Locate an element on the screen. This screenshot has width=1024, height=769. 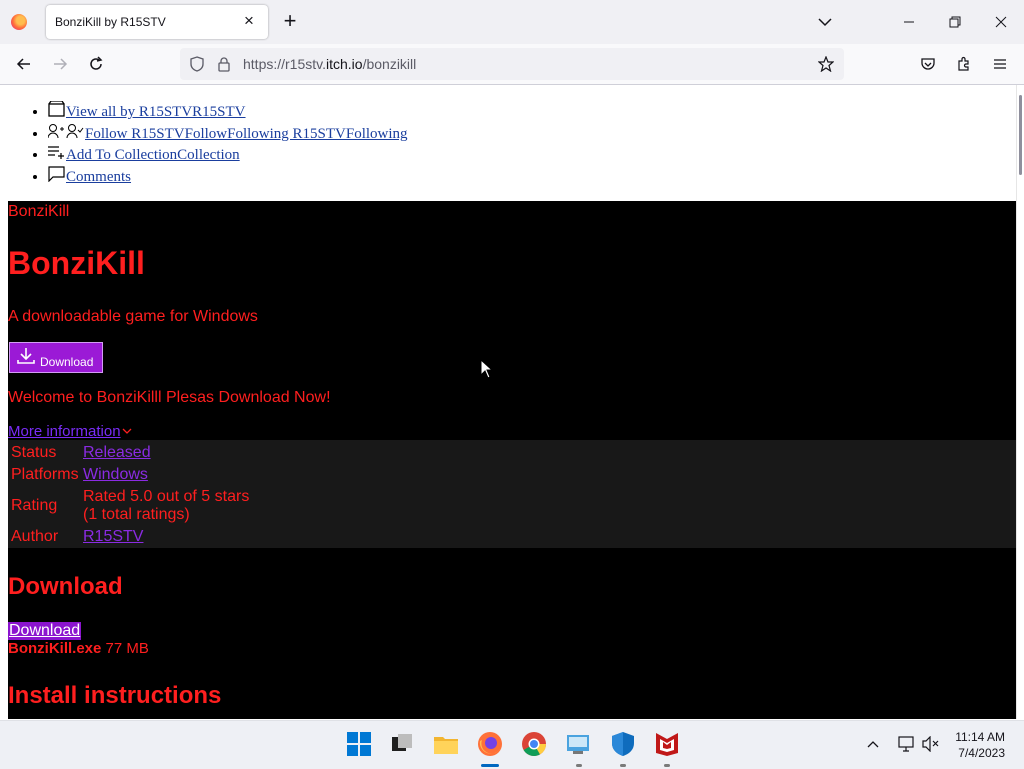
extensions-icon is located at coordinates (964, 64).